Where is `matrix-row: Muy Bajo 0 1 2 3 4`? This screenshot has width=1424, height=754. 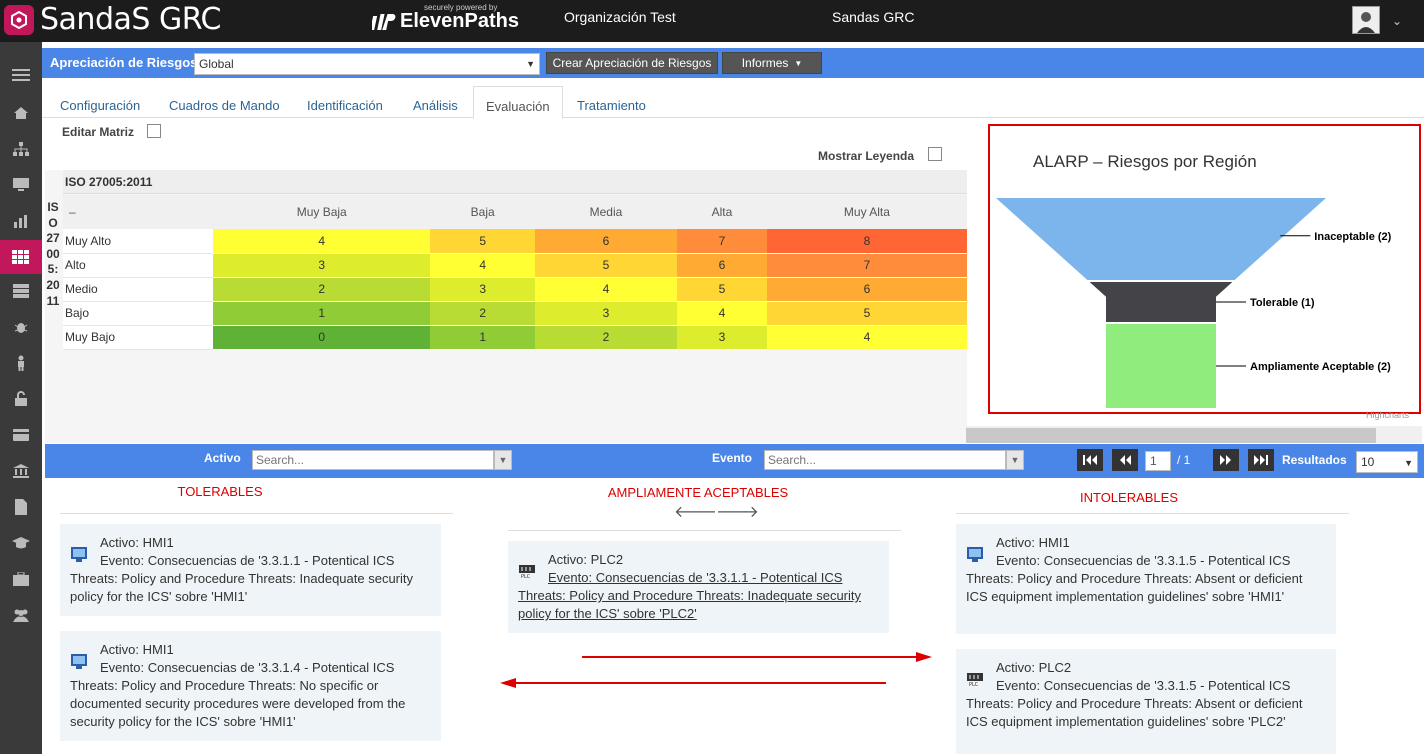 matrix-row: Muy Bajo 0 1 2 3 4 is located at coordinates (515, 337).